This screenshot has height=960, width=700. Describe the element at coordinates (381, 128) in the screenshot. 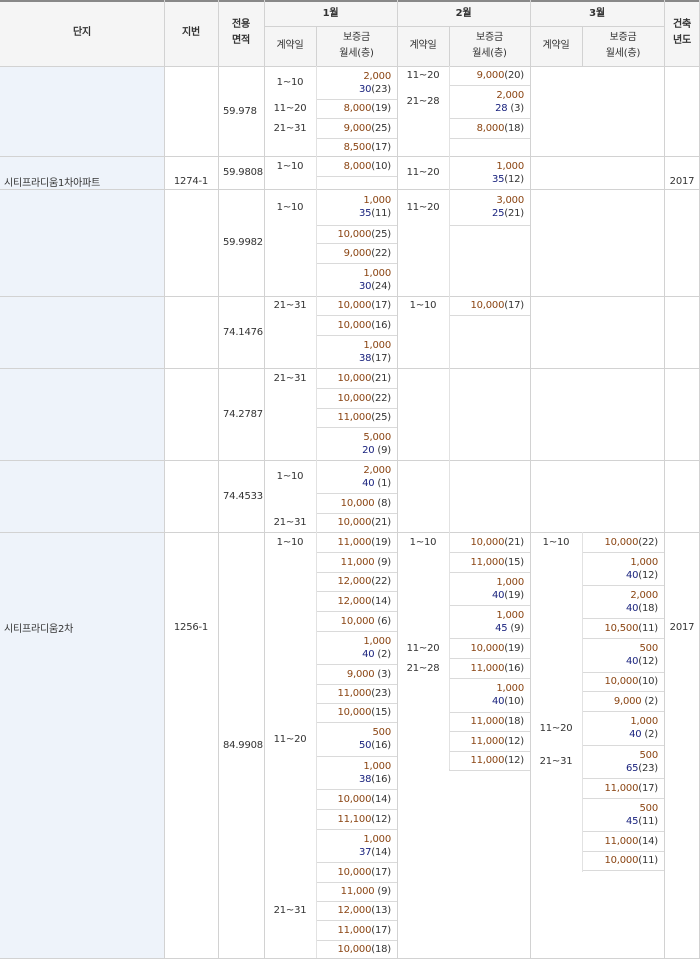

I see `floor-value: (25)` at that location.